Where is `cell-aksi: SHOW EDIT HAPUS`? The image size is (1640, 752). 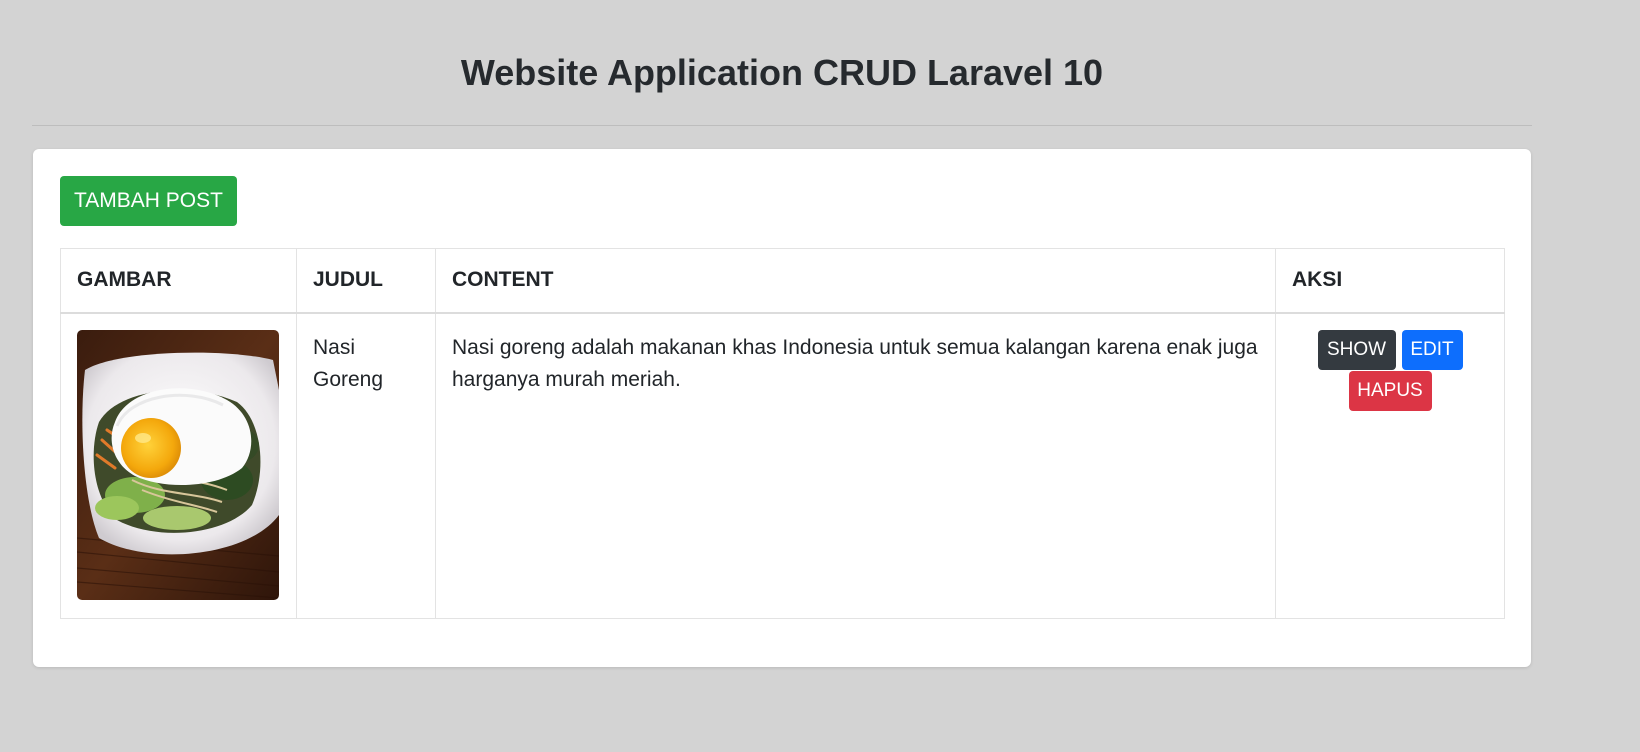
cell-aksi: SHOW EDIT HAPUS is located at coordinates (1390, 465).